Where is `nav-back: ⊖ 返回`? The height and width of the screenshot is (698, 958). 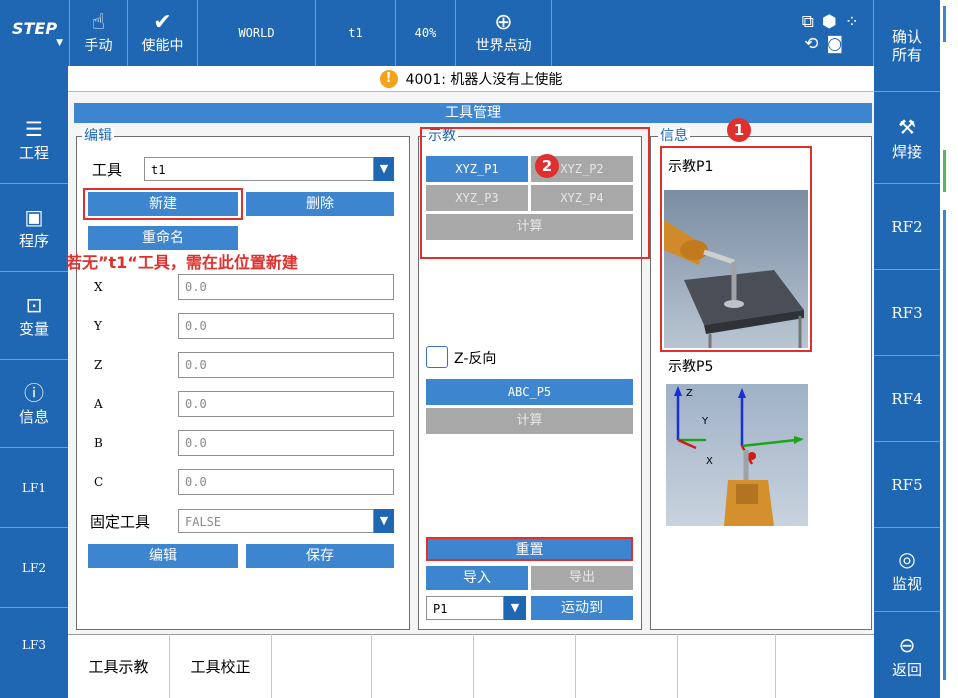
nav-back: ⊖ 返回 is located at coordinates (907, 655).